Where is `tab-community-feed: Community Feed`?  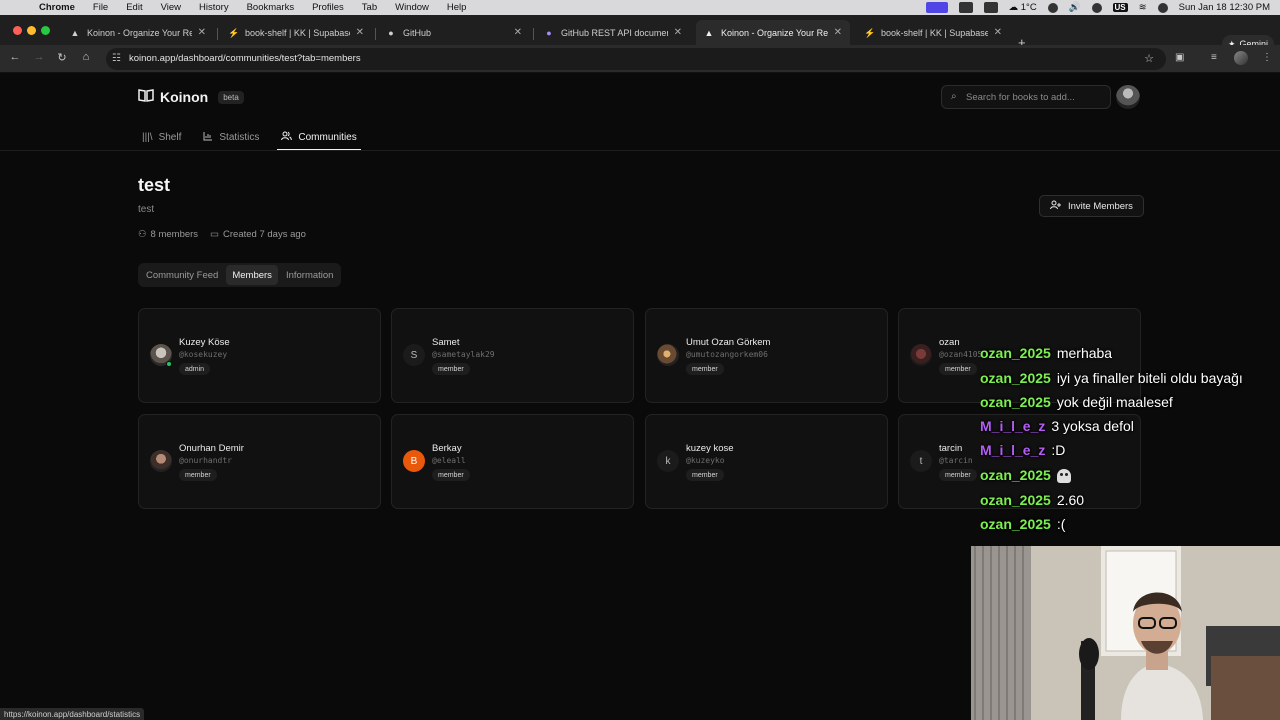 tab-community-feed: Community Feed is located at coordinates (182, 275).